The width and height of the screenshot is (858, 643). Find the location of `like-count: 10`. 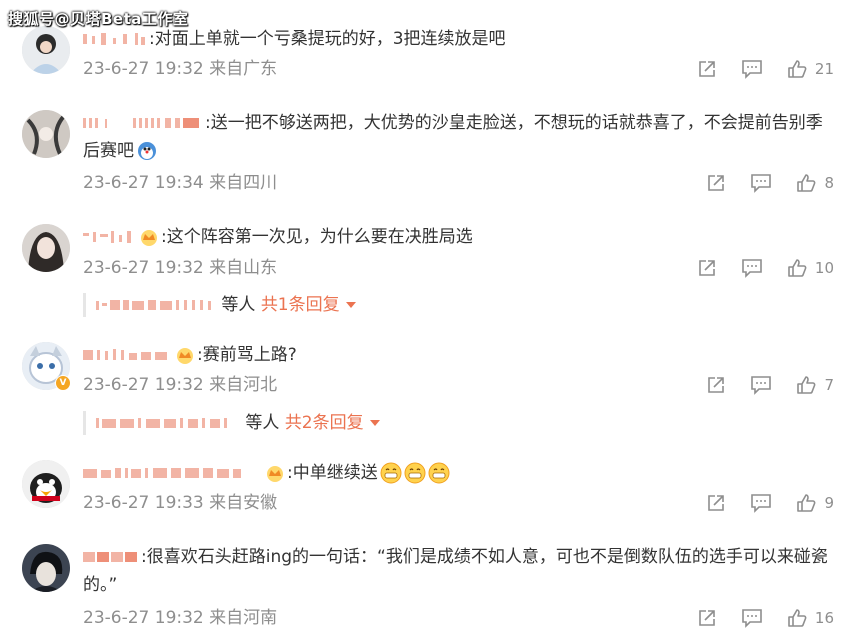

like-count: 10 is located at coordinates (824, 268).